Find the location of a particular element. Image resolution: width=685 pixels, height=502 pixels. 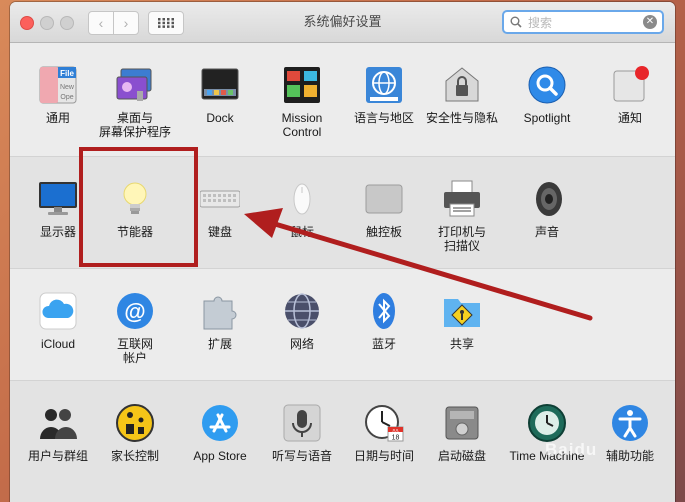

pane-label: 通知 is located at coordinates (629, 118).